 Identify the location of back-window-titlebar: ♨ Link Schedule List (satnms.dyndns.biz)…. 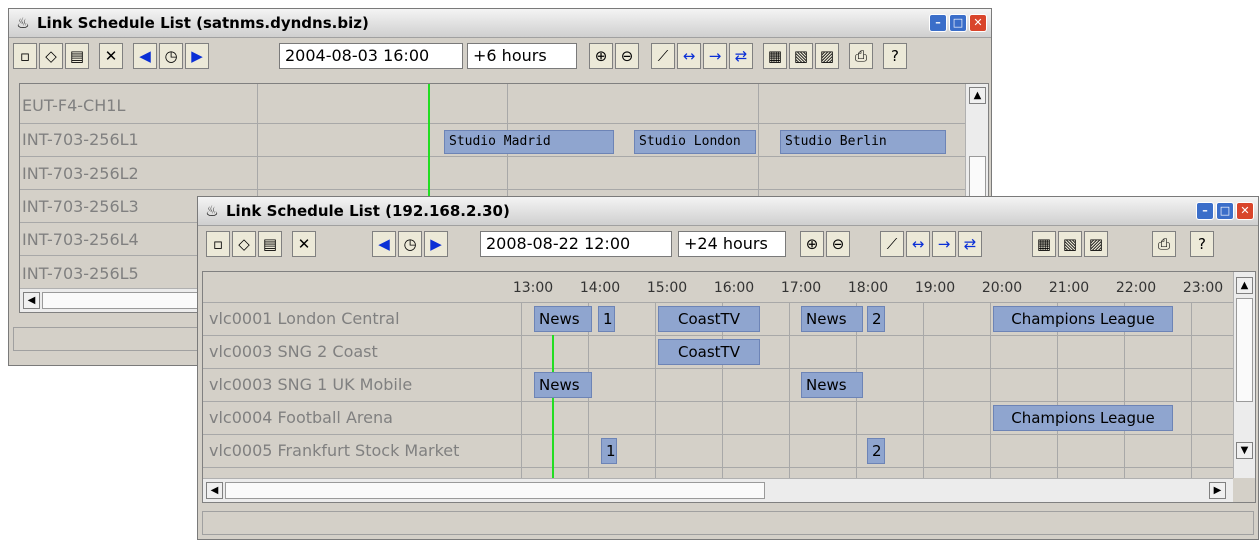
(500, 23).